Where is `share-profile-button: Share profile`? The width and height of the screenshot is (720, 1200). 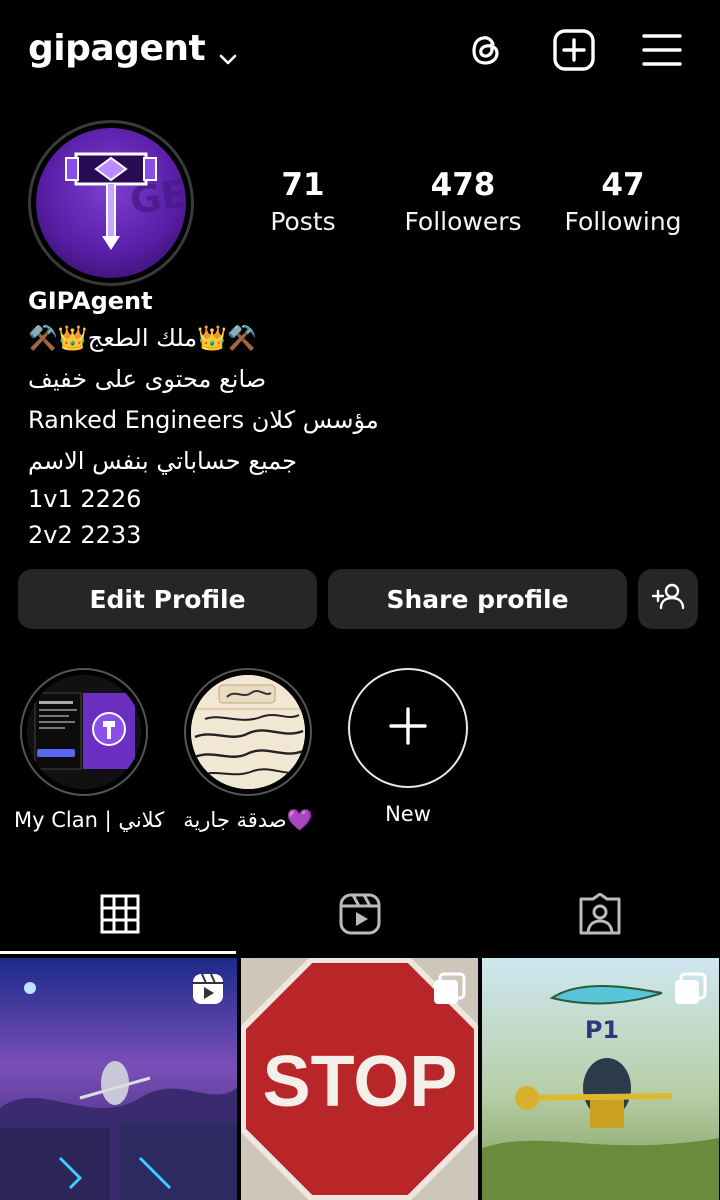
share-profile-button: Share profile is located at coordinates (477, 599).